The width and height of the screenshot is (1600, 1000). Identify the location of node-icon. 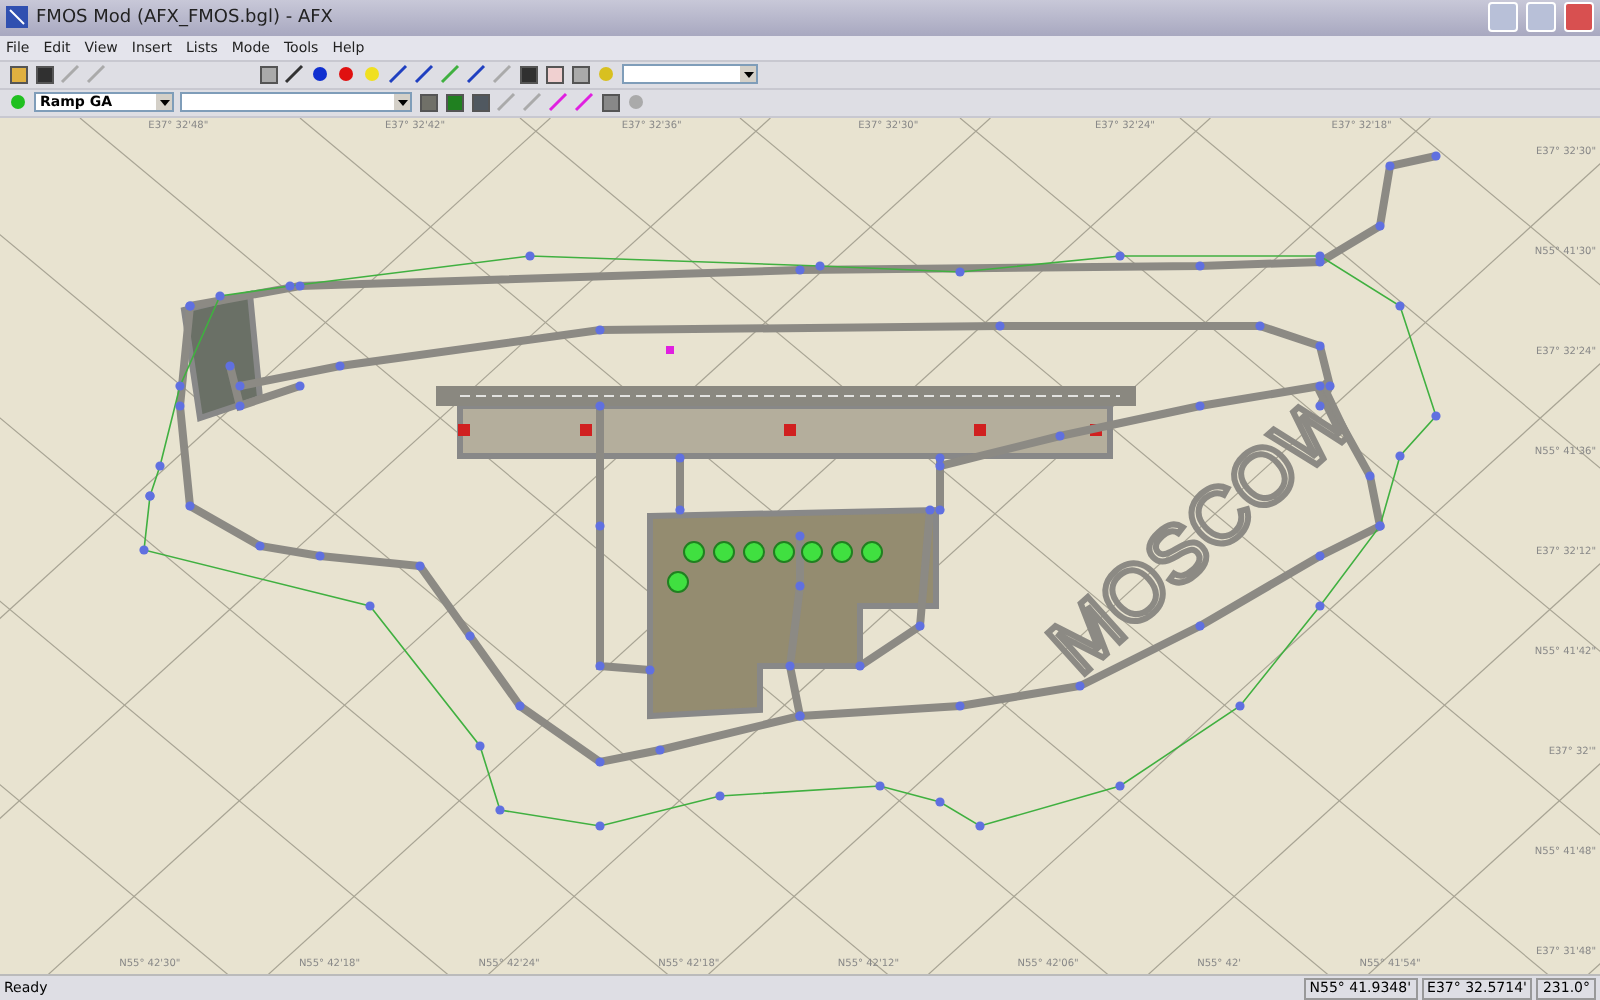
(320, 74).